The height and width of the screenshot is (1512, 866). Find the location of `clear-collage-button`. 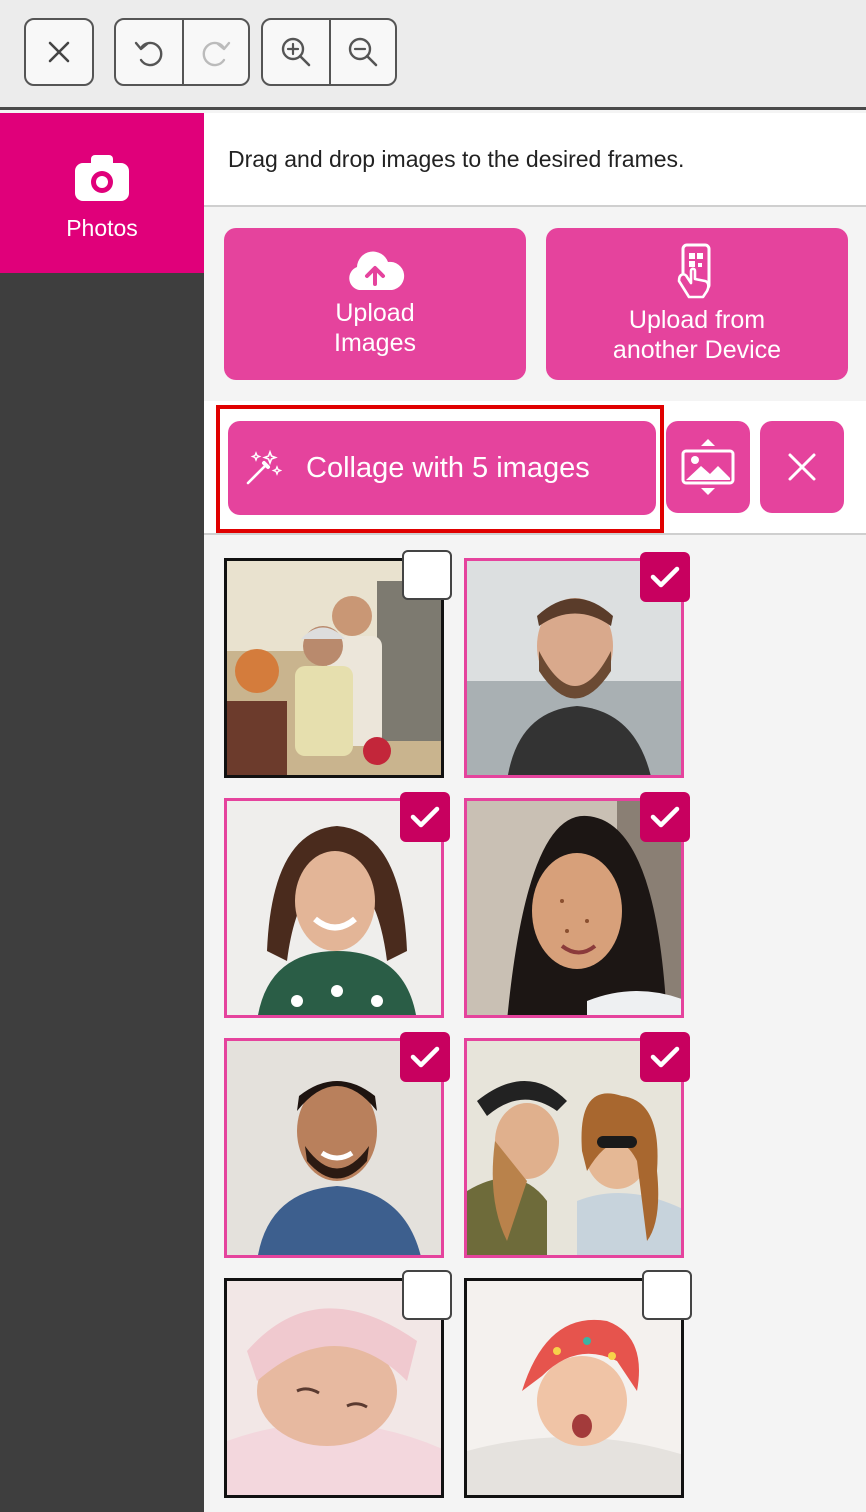

clear-collage-button is located at coordinates (802, 467).